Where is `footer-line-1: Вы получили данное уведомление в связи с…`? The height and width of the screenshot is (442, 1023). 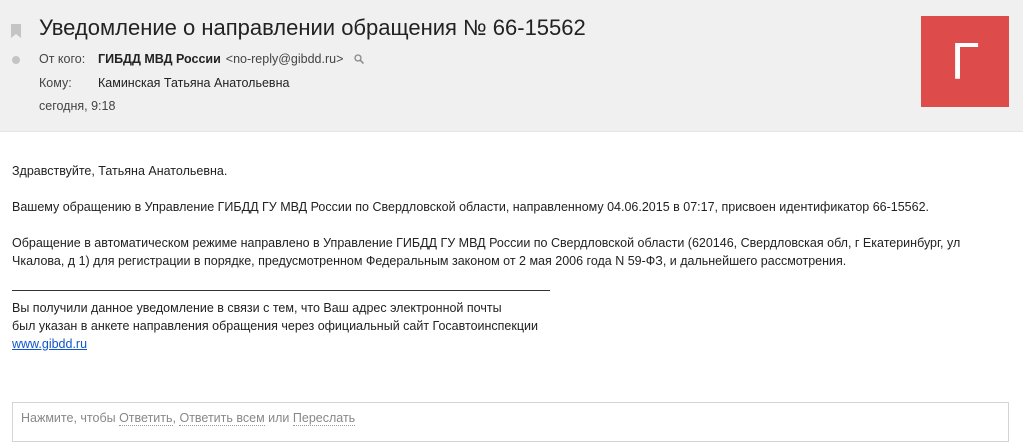
footer-line-1: Вы получили данное уведомление в связи с… is located at coordinates (257, 308).